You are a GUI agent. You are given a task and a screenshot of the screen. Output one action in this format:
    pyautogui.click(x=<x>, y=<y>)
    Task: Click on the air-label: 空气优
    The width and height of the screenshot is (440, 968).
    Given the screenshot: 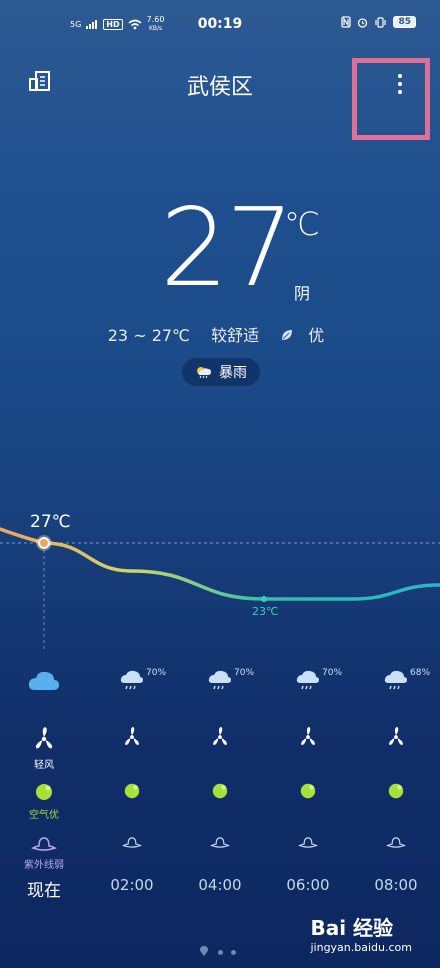 What is the action you would take?
    pyautogui.click(x=44, y=815)
    